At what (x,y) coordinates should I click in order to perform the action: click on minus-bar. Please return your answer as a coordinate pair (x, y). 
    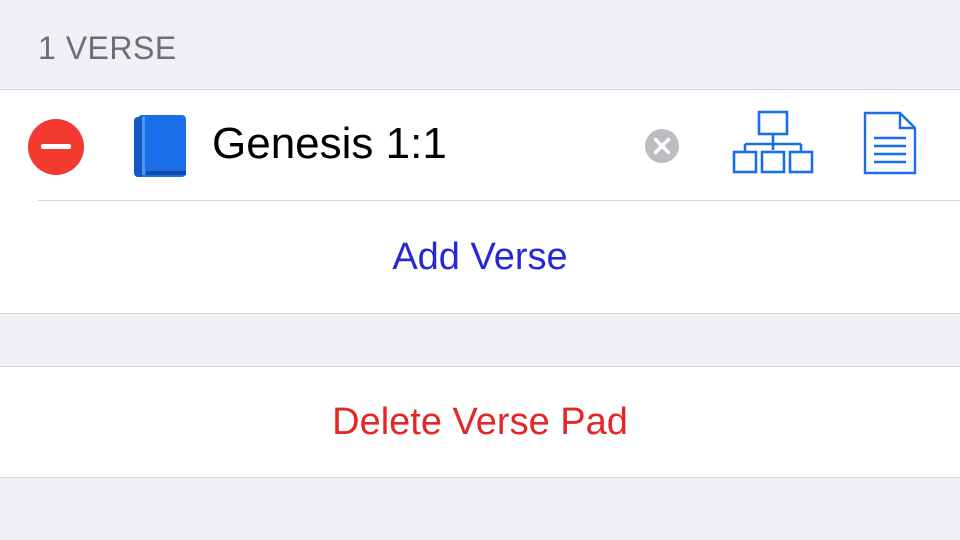
    Looking at the image, I should click on (56, 146).